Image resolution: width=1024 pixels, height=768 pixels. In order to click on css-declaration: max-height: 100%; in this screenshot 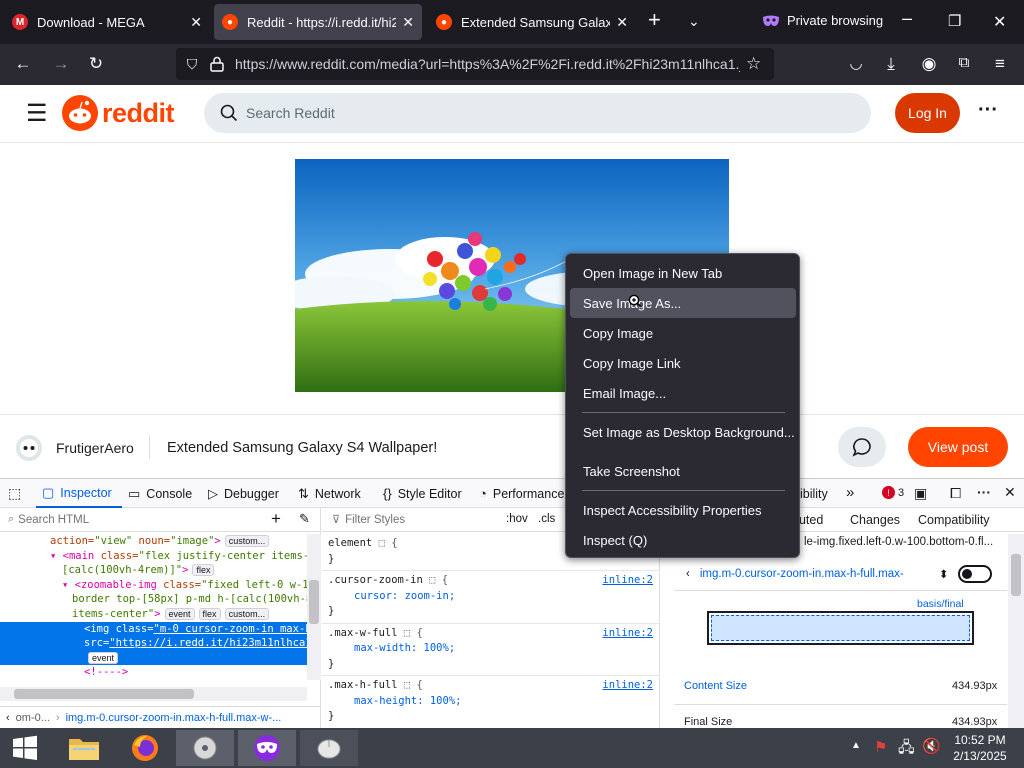, I will do `click(491, 702)`.